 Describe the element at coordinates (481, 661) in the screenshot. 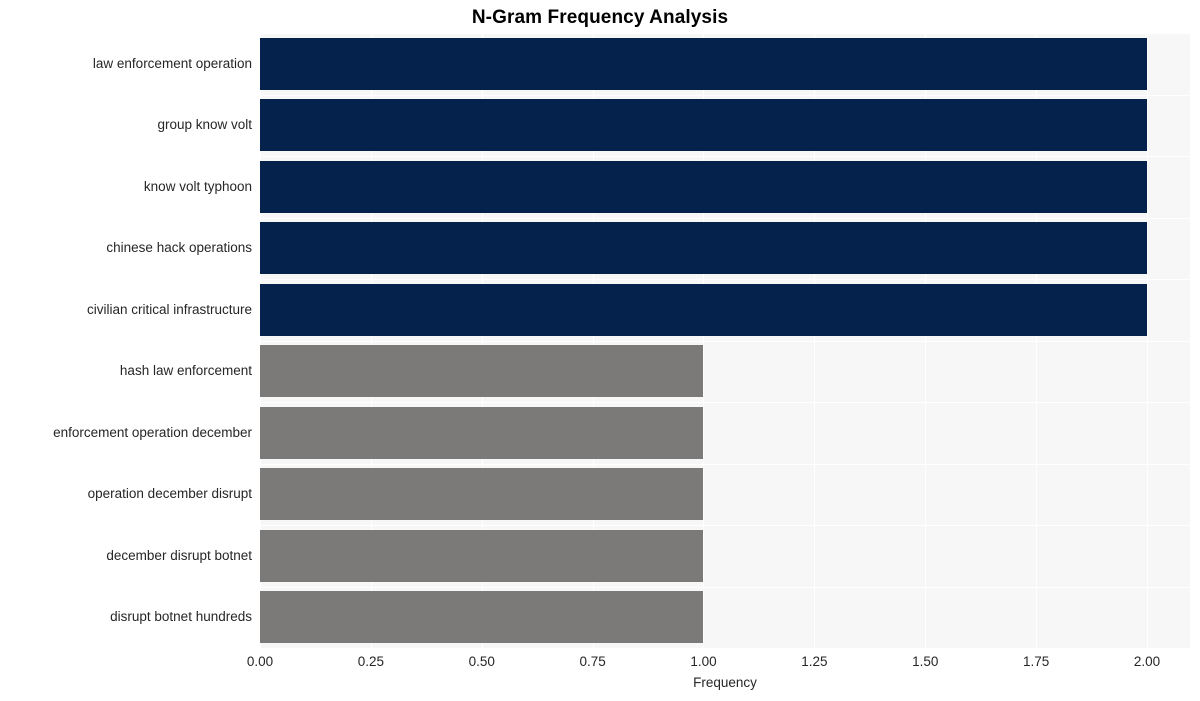

I see `x-axis-tick-label: 0.50` at that location.